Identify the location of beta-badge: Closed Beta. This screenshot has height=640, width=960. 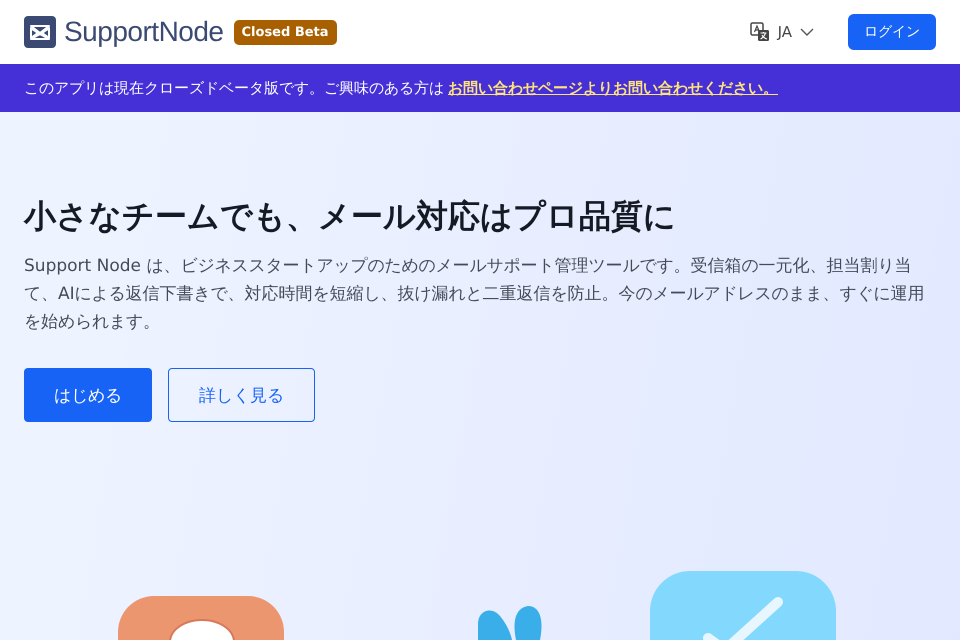
(285, 32).